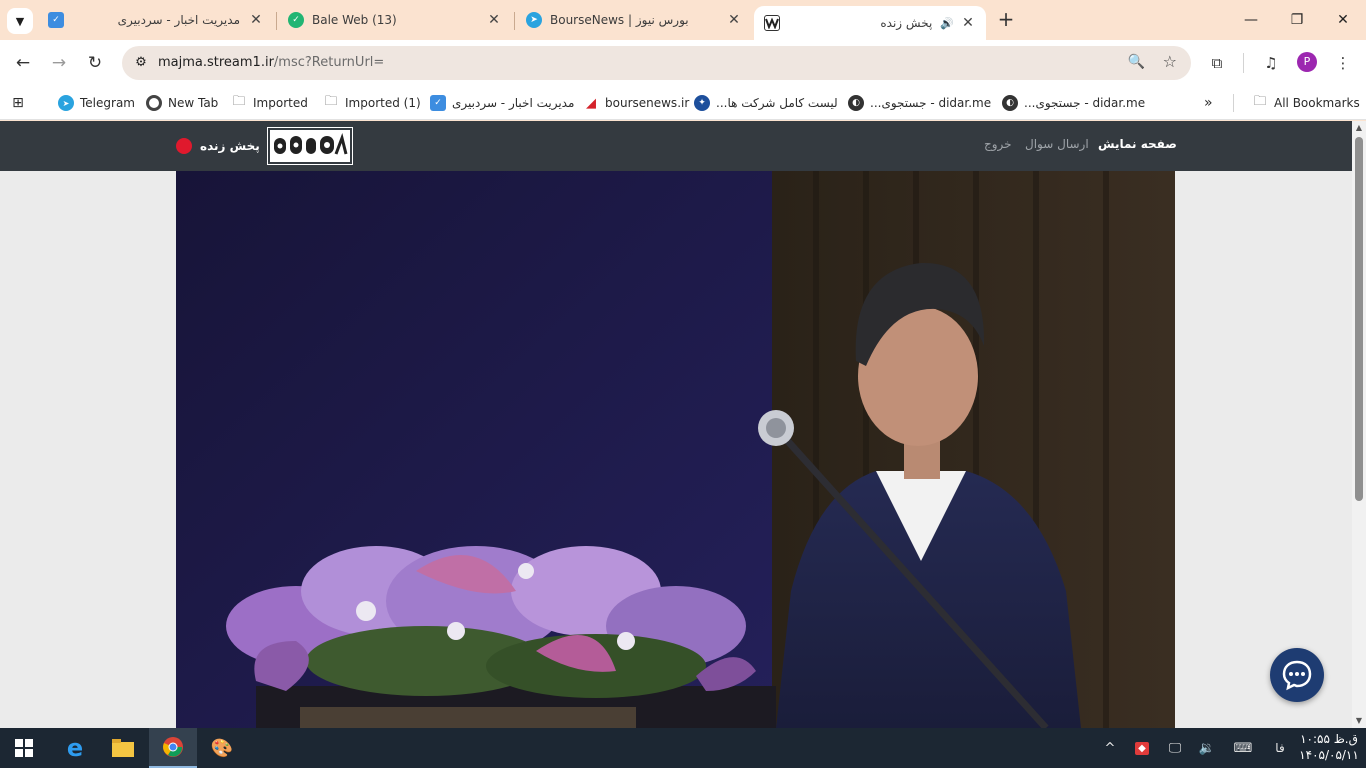 The width and height of the screenshot is (1366, 768). I want to click on taskbar-clock: ق.ظ ۱۰:۵۵ ۱۴۰۵/۰۵/۱۱, so click(1329, 747).